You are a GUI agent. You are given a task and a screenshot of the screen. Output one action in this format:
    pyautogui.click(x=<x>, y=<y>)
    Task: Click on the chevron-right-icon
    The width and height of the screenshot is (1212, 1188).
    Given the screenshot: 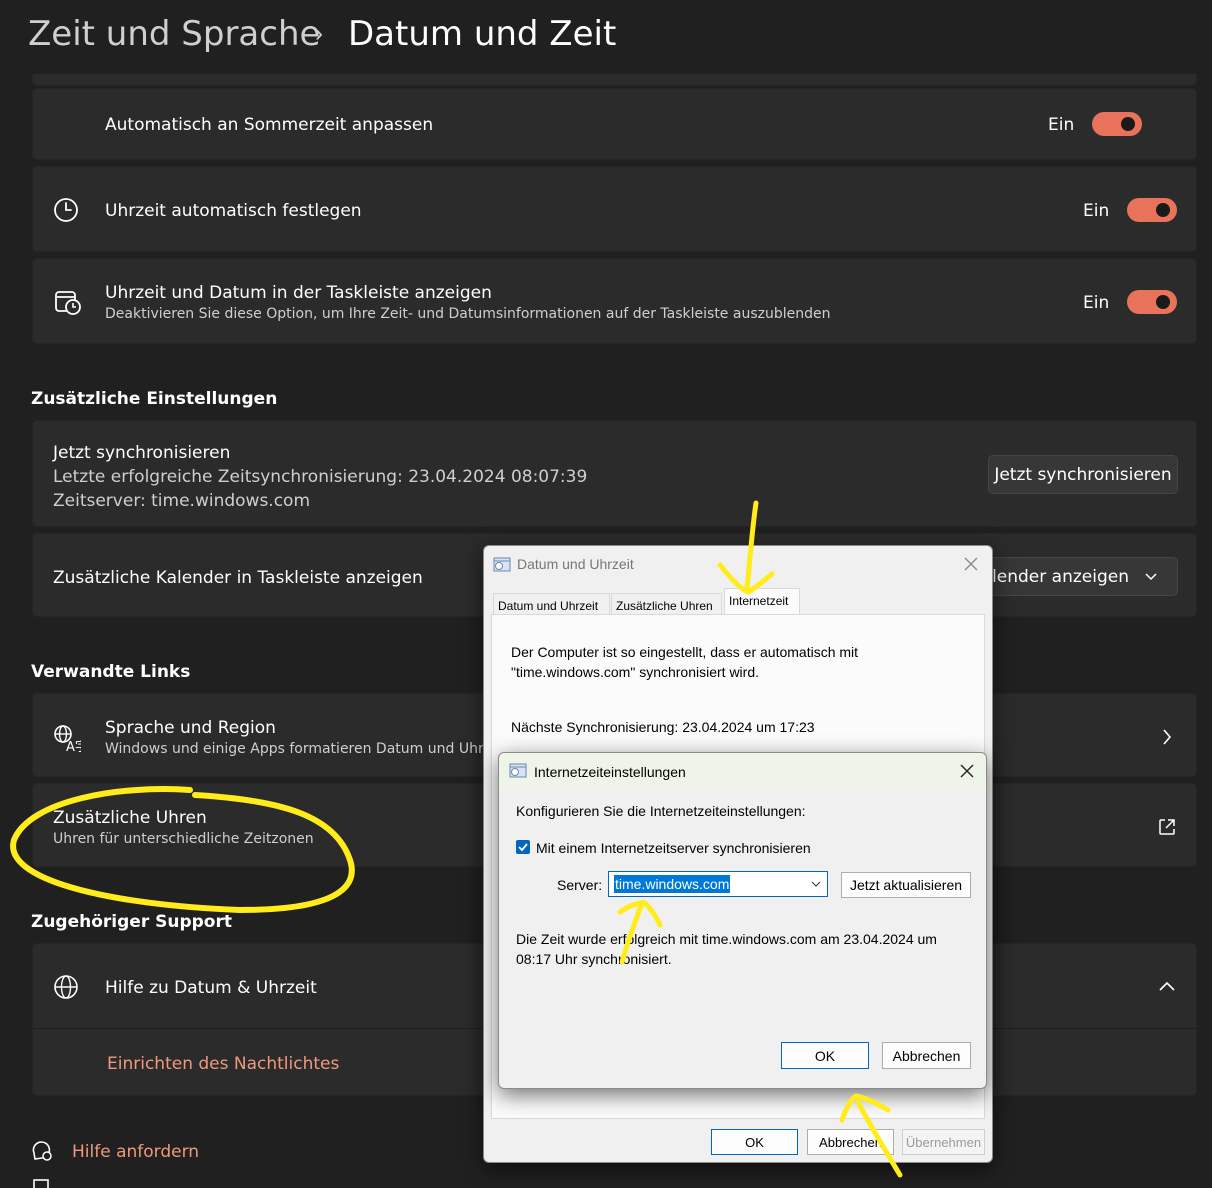 What is the action you would take?
    pyautogui.click(x=1167, y=737)
    